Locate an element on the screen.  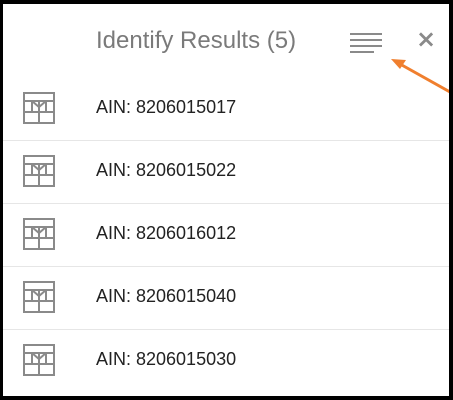
result-label: AIN: 8206016012 is located at coordinates (166, 233).